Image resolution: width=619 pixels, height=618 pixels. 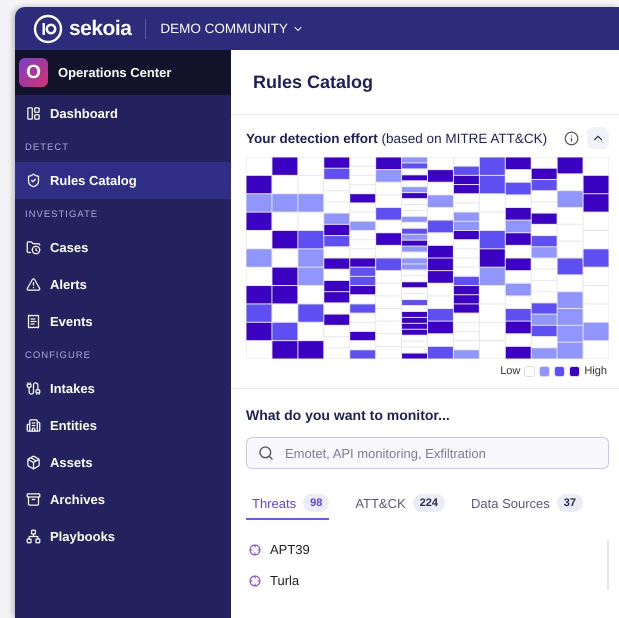 What do you see at coordinates (123, 536) in the screenshot?
I see `sidebar-item: Playbooks` at bounding box center [123, 536].